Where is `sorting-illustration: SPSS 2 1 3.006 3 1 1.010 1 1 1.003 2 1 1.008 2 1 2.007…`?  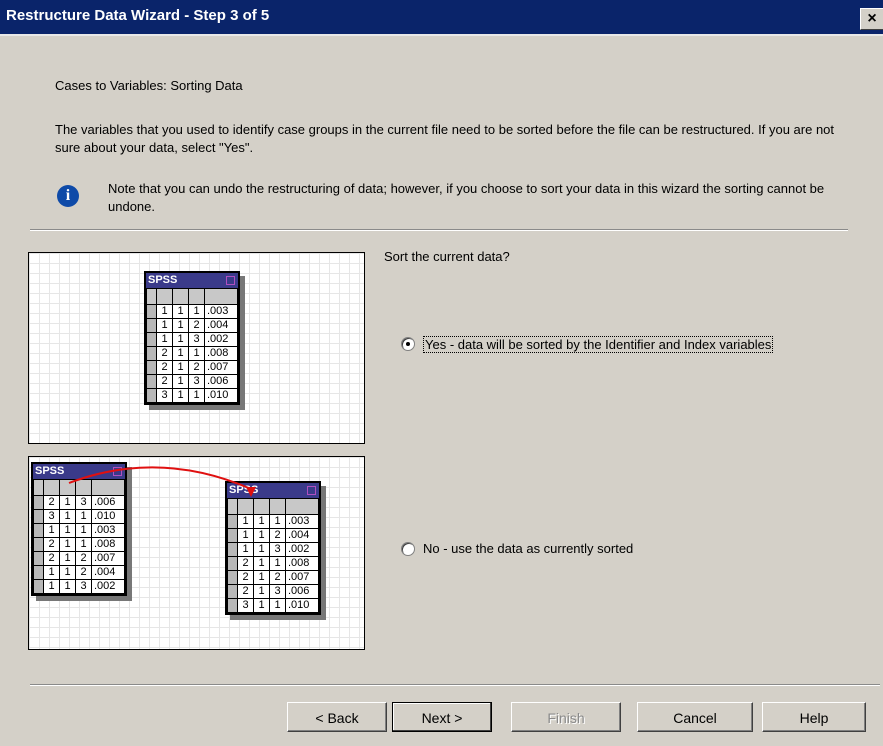
sorting-illustration: SPSS 2 1 3.006 3 1 1.010 1 1 1.003 2 1 1.008 2 1 2.007… is located at coordinates (196, 553).